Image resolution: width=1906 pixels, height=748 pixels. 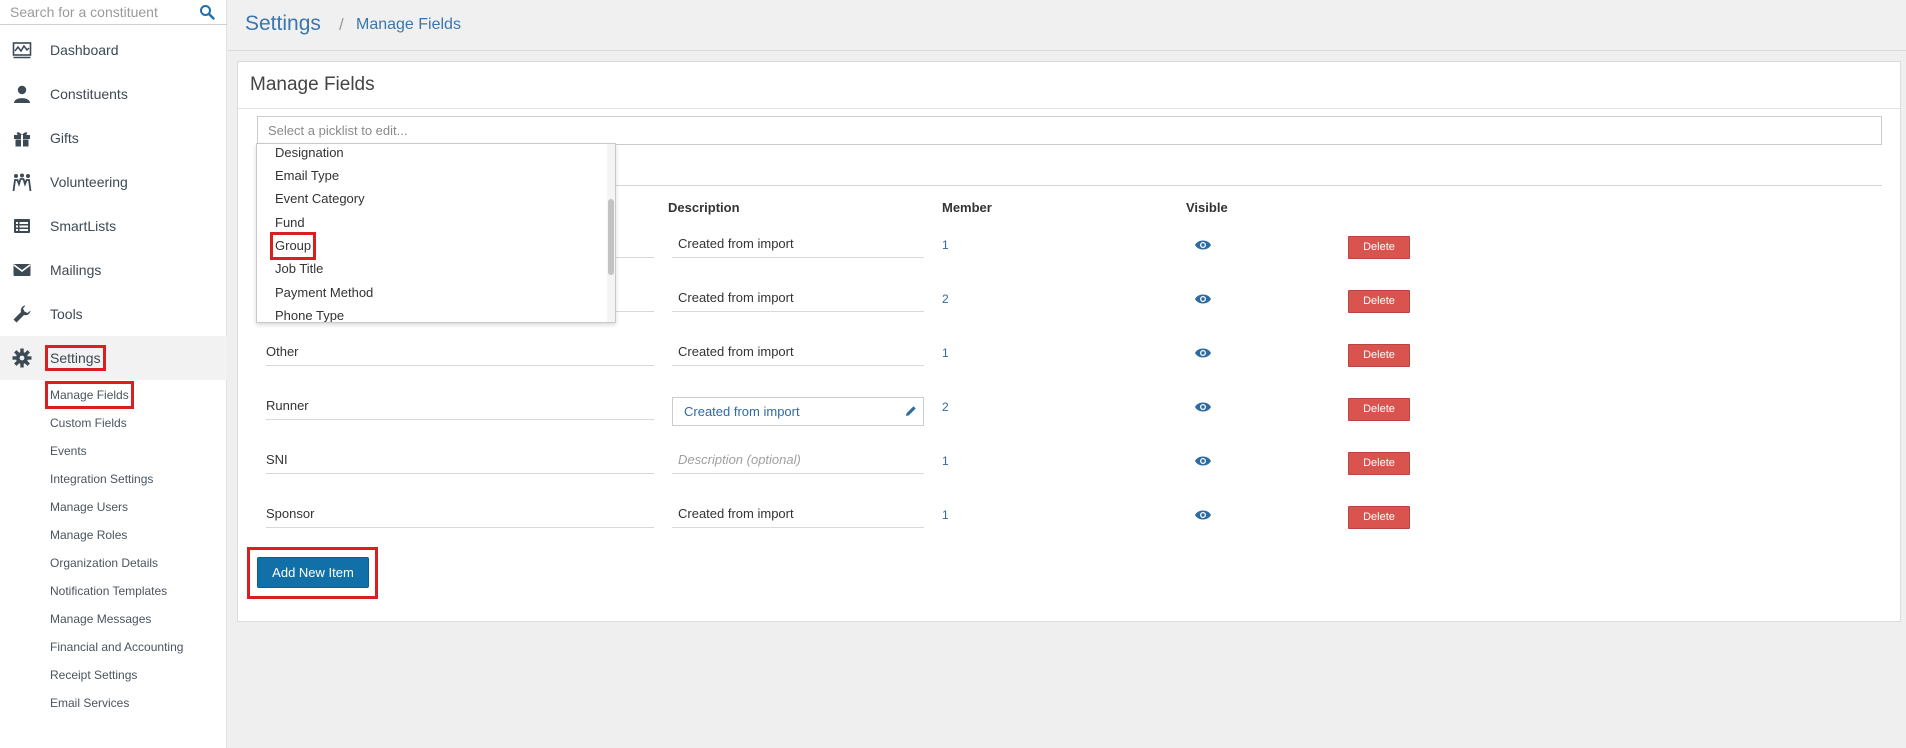 What do you see at coordinates (460, 514) in the screenshot?
I see `item-name-field: Sponsor` at bounding box center [460, 514].